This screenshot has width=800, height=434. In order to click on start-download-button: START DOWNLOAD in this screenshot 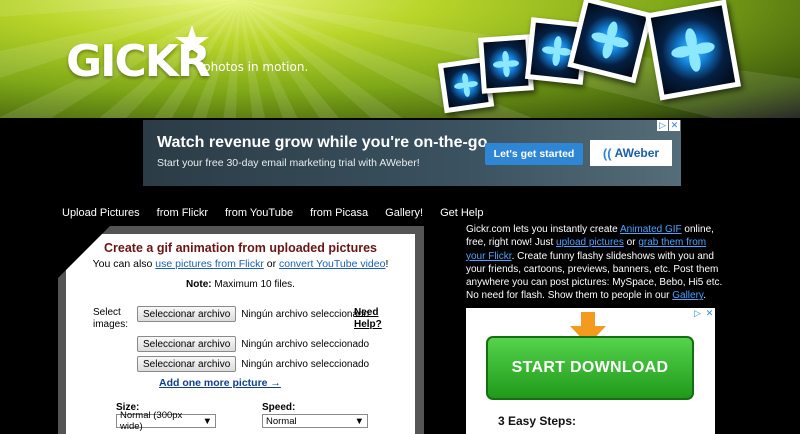, I will do `click(590, 368)`.